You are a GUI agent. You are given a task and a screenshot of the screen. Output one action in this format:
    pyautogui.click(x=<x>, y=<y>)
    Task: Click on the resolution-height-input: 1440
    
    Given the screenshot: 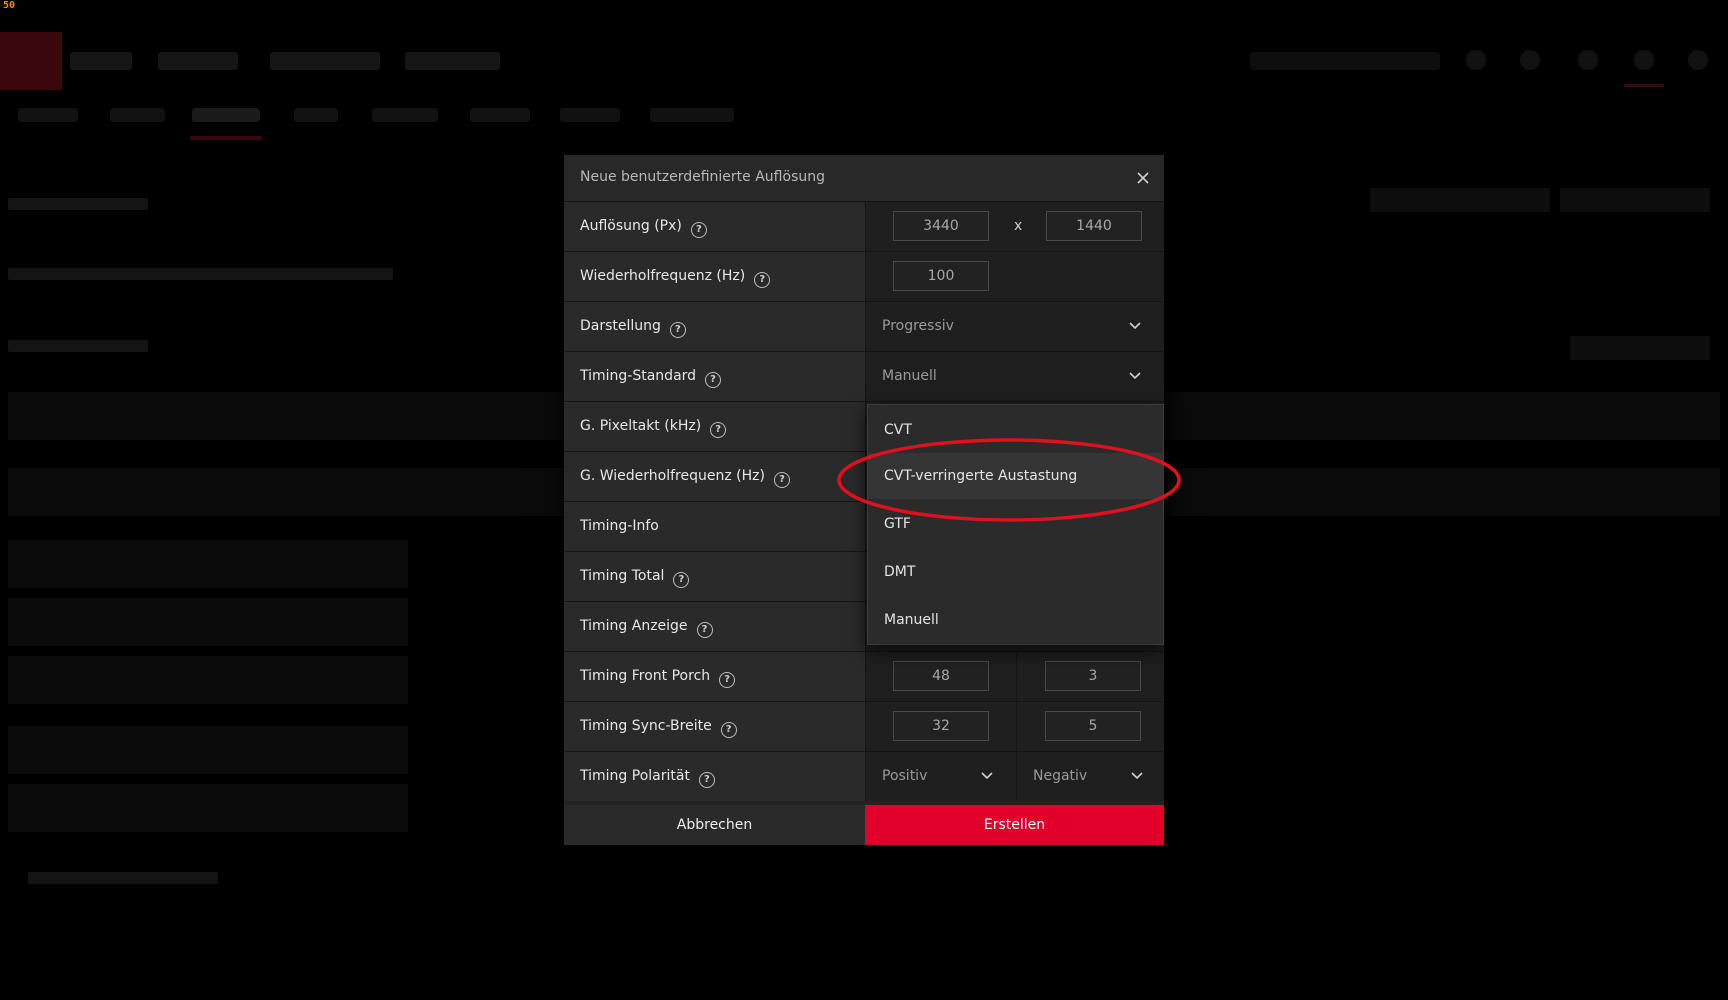 What is the action you would take?
    pyautogui.click(x=1094, y=226)
    